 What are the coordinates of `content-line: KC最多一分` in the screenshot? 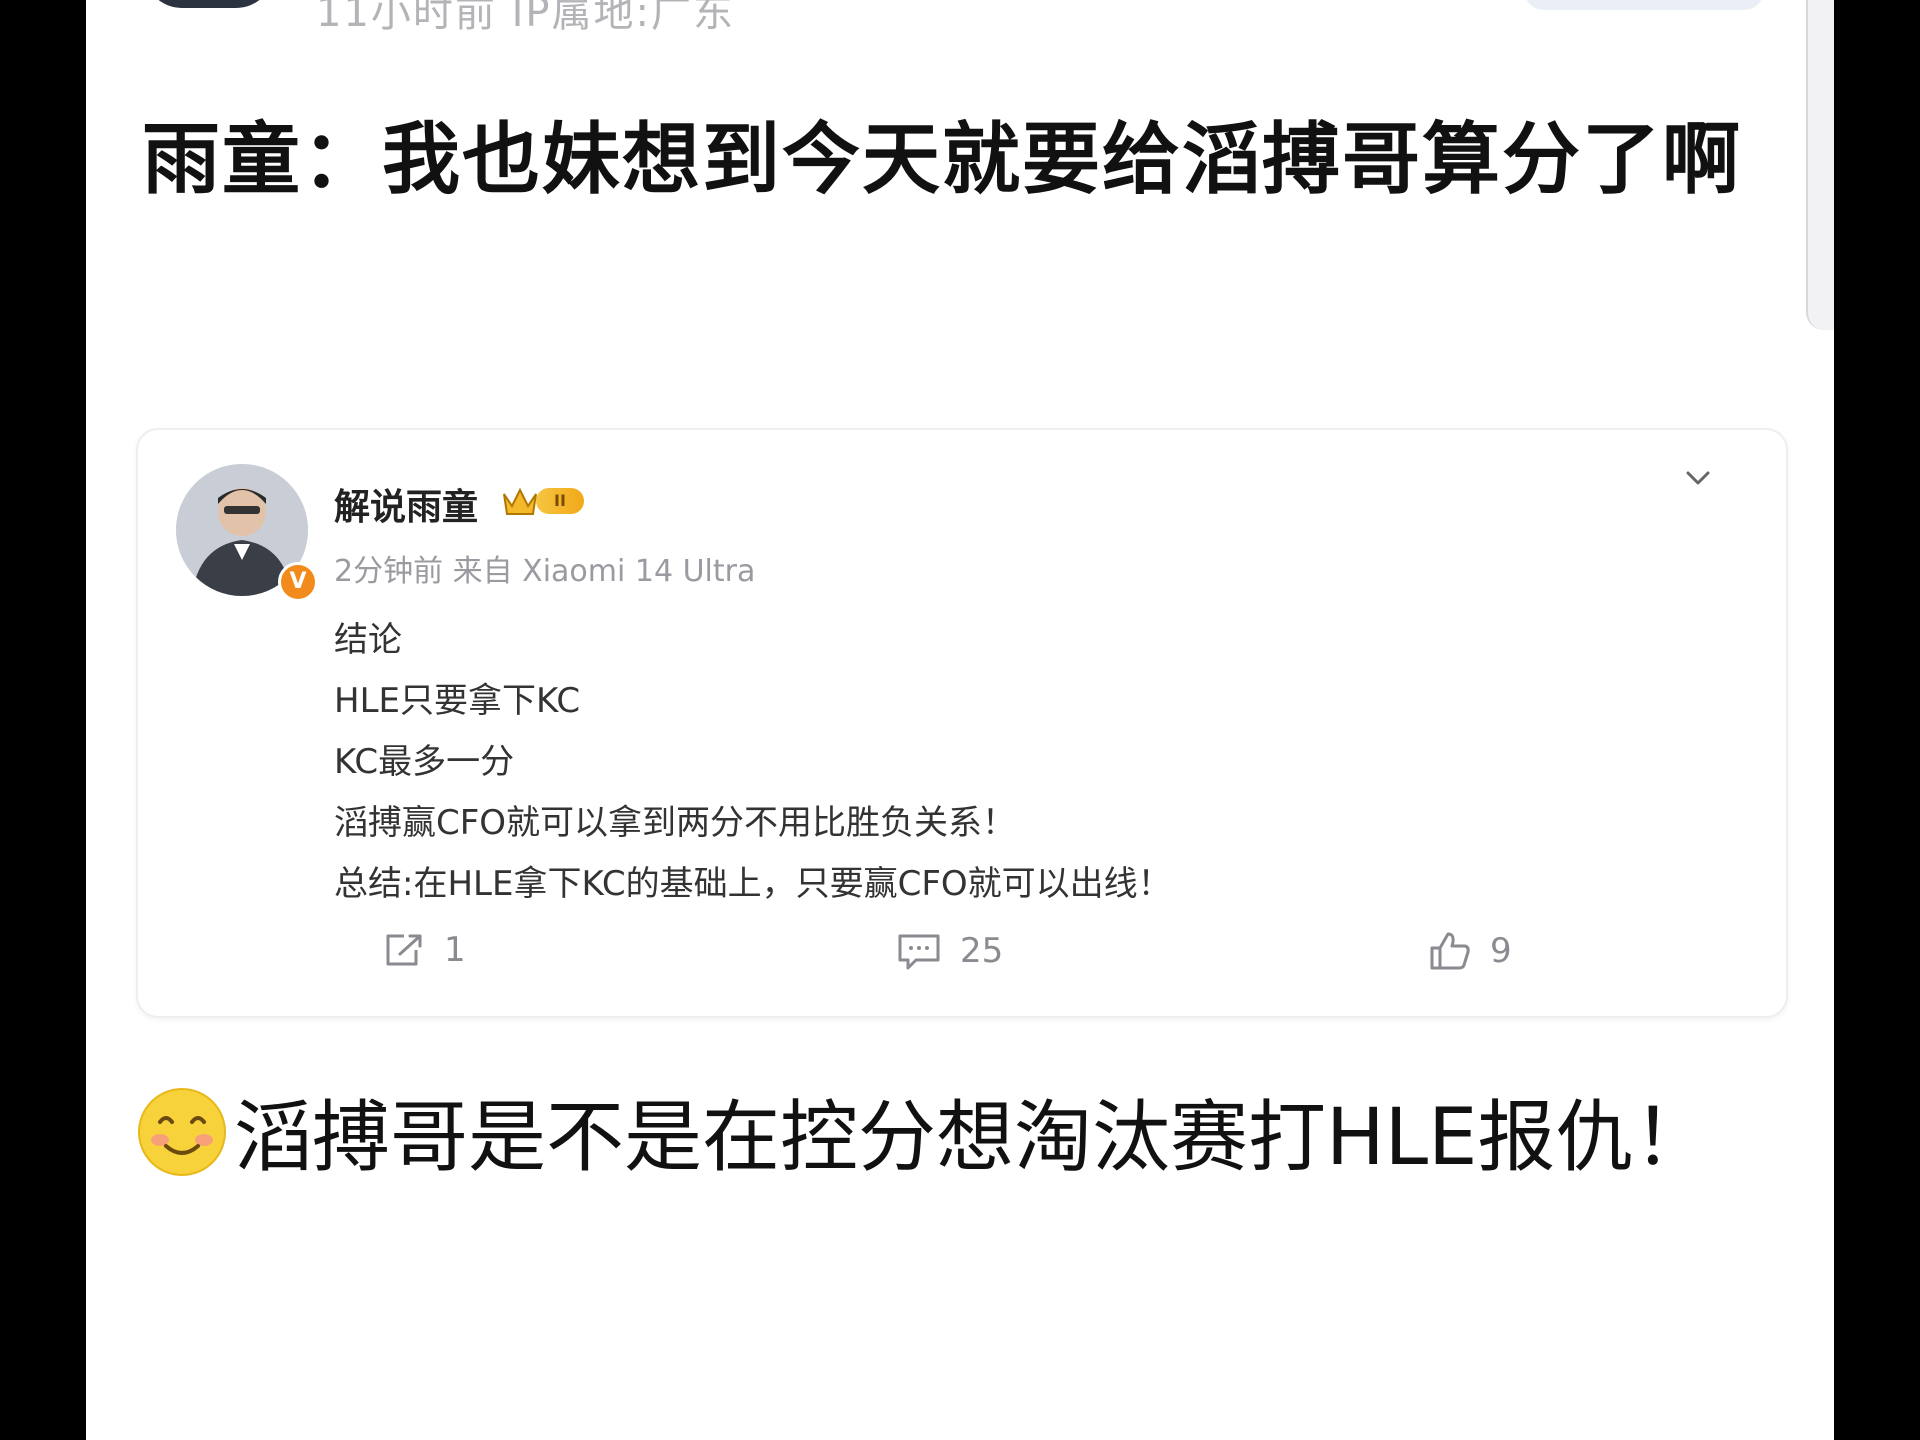 It's located at (424, 762).